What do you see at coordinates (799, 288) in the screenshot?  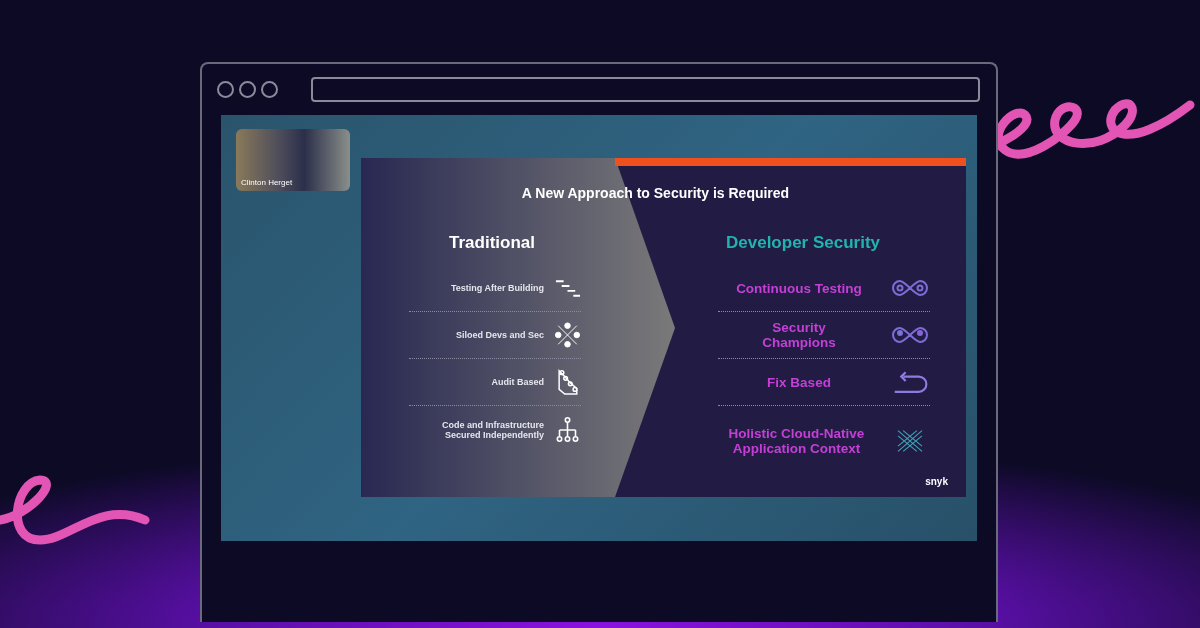 I see `list-item-text: Continuous Testing` at bounding box center [799, 288].